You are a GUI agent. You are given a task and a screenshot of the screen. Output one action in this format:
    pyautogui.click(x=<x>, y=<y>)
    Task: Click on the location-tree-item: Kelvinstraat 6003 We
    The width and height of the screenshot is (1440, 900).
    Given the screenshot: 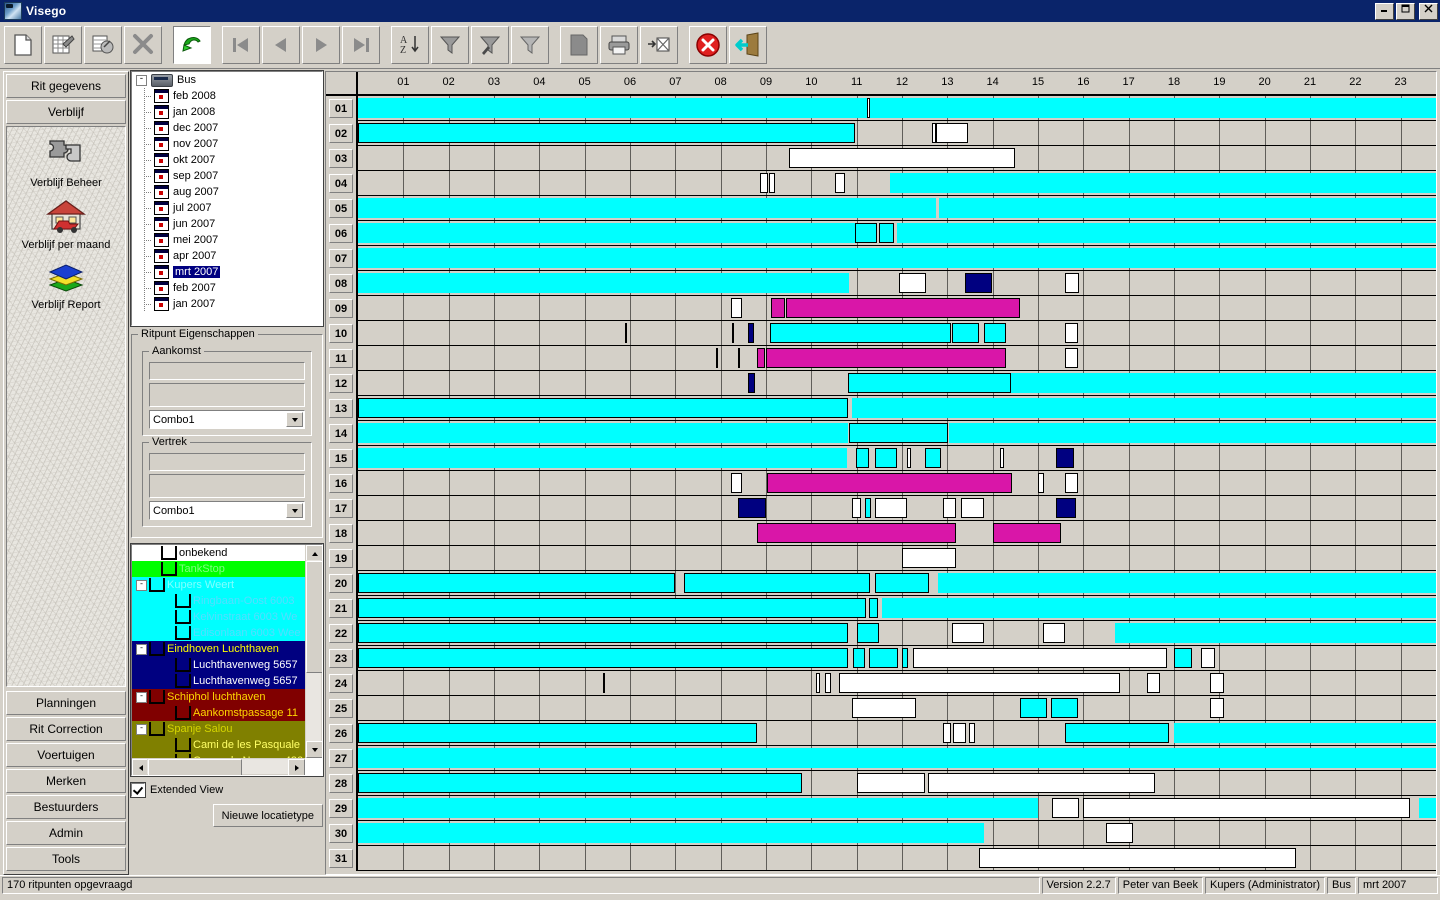 What is the action you would take?
    pyautogui.click(x=218, y=617)
    